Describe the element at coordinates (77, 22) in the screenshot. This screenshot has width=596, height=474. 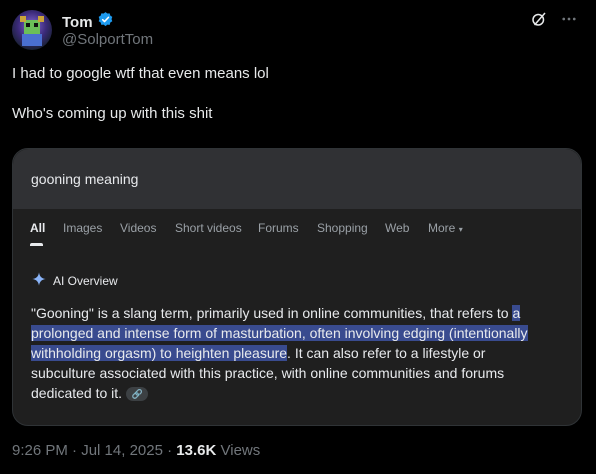
I see `author-name: Tom` at that location.